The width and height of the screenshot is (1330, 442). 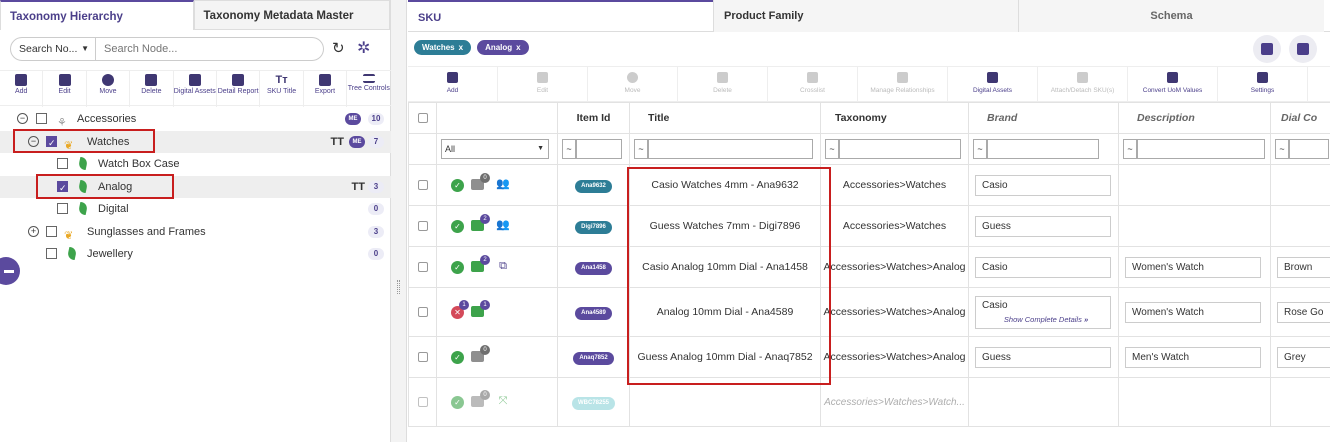 I want to click on delete-button: Delete, so click(x=152, y=89).